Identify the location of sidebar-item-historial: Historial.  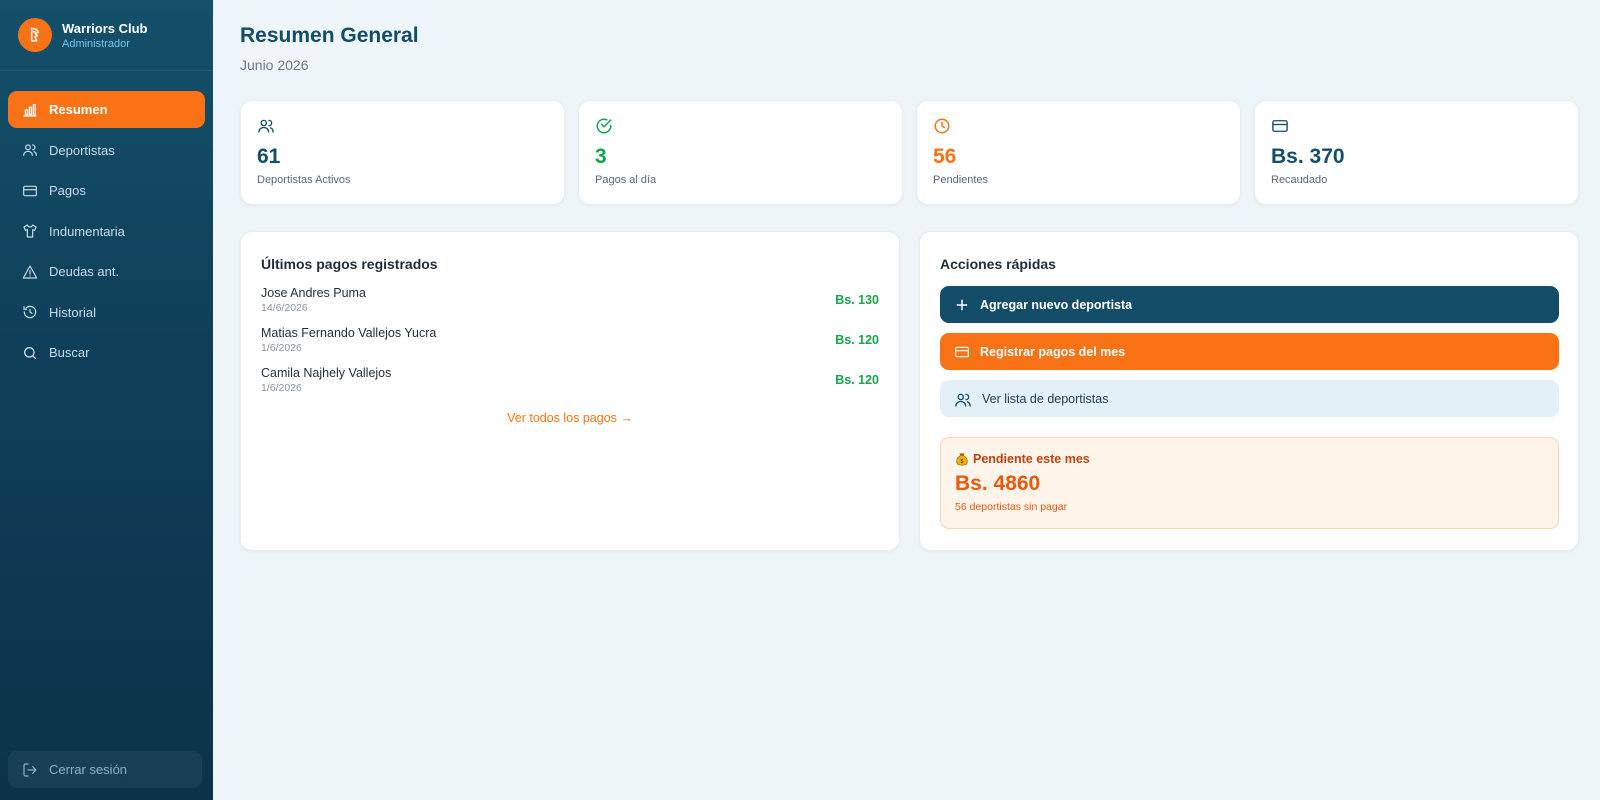
(106, 312).